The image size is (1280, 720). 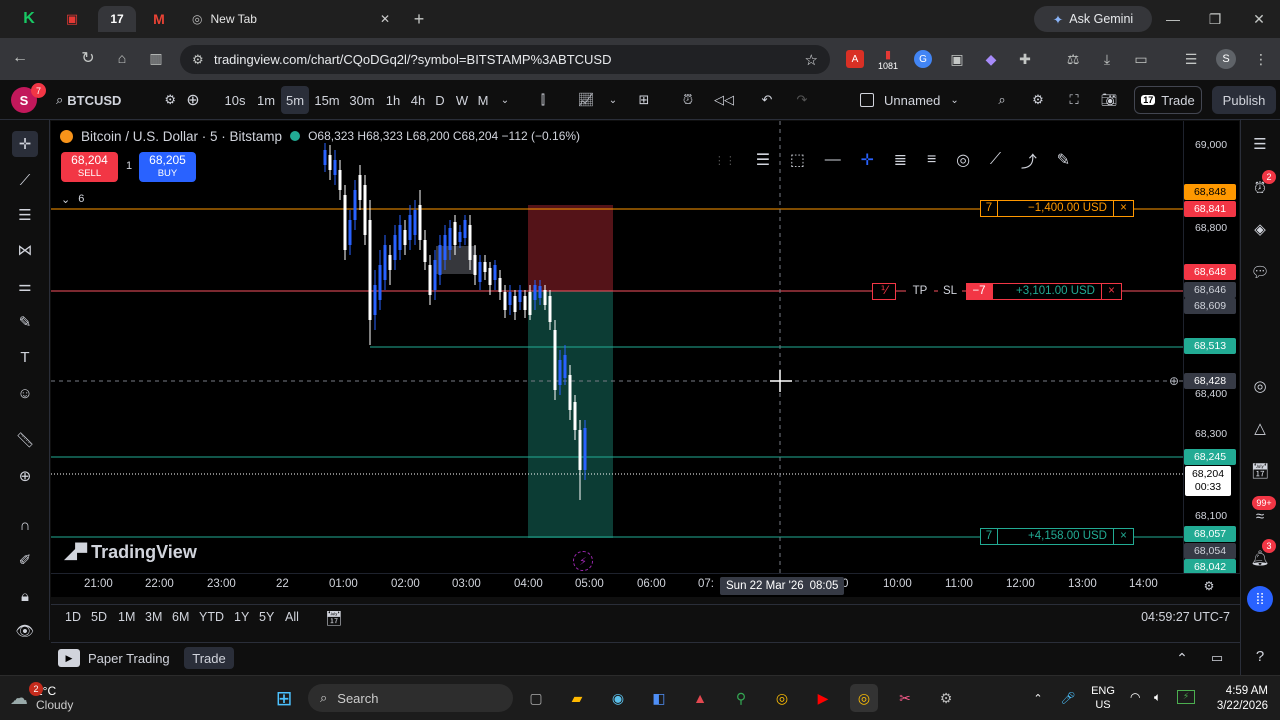 What do you see at coordinates (29, 19) in the screenshot?
I see `kite-icon: K` at bounding box center [29, 19].